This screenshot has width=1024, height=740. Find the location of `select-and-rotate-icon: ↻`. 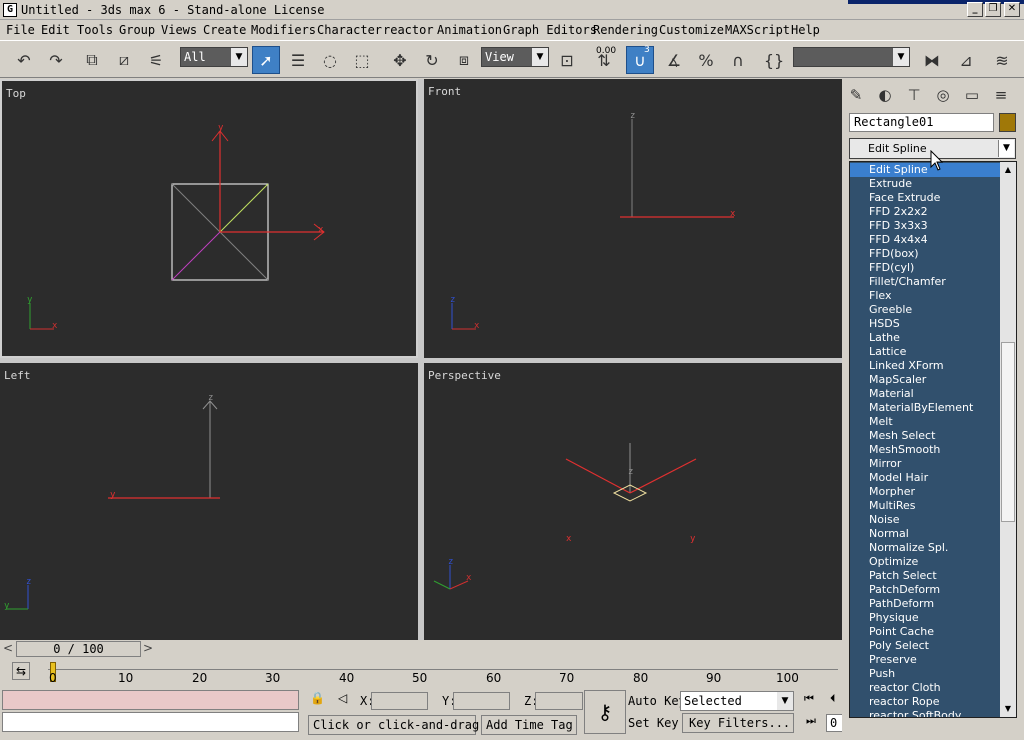

select-and-rotate-icon: ↻ is located at coordinates (432, 60).